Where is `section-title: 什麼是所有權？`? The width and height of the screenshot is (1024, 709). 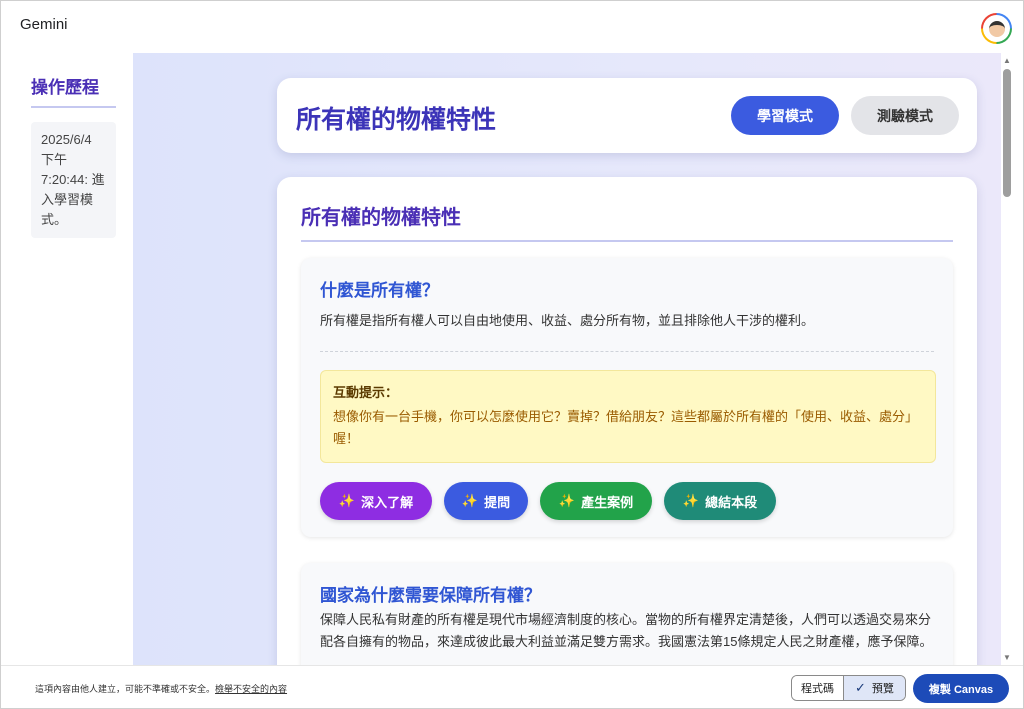
section-title: 什麼是所有權？ is located at coordinates (379, 290).